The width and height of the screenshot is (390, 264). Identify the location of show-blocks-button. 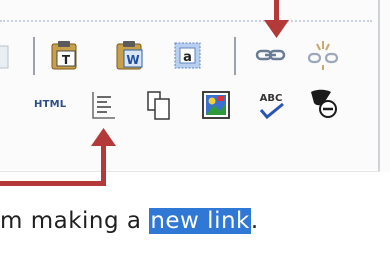
(104, 105).